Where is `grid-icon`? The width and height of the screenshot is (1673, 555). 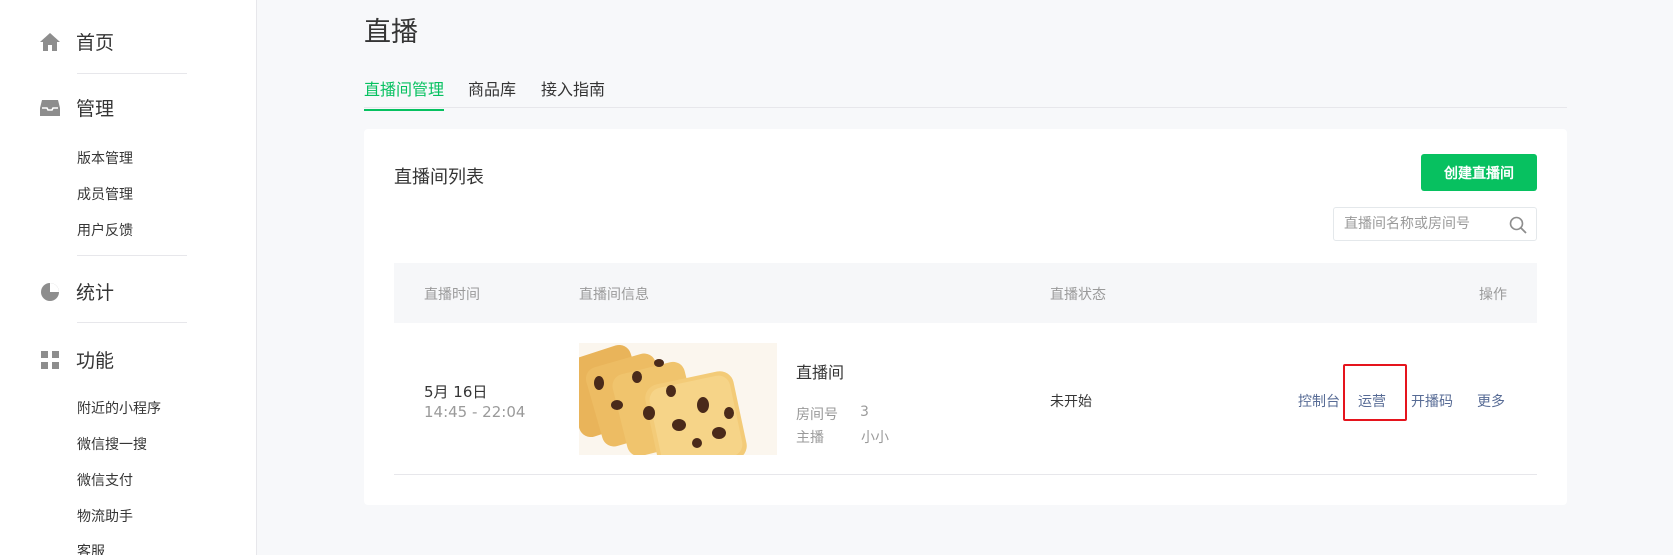 grid-icon is located at coordinates (50, 360).